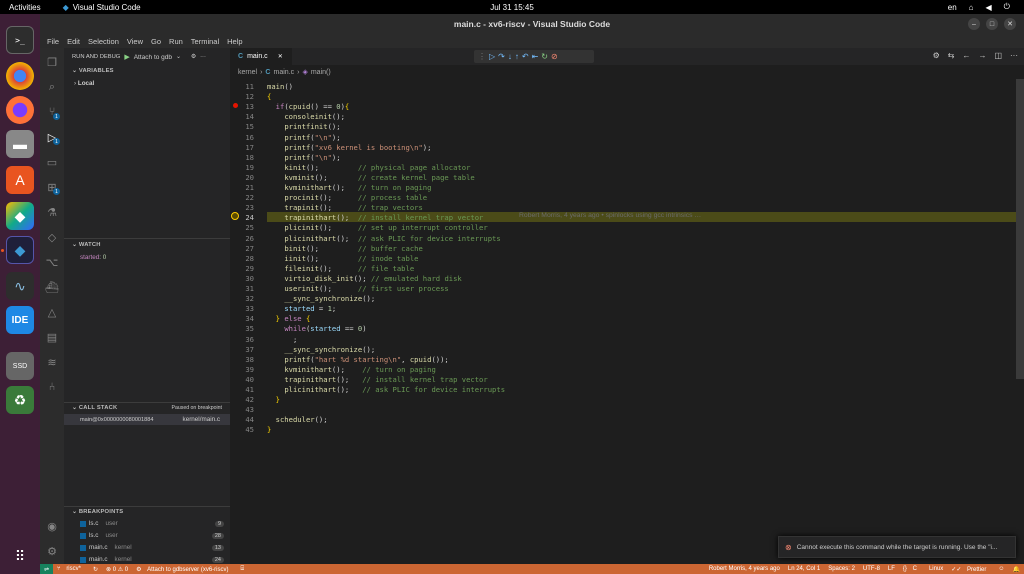 Image resolution: width=1024 pixels, height=574 pixels. Describe the element at coordinates (936, 569) in the screenshot. I see `os-config: Linux` at that location.